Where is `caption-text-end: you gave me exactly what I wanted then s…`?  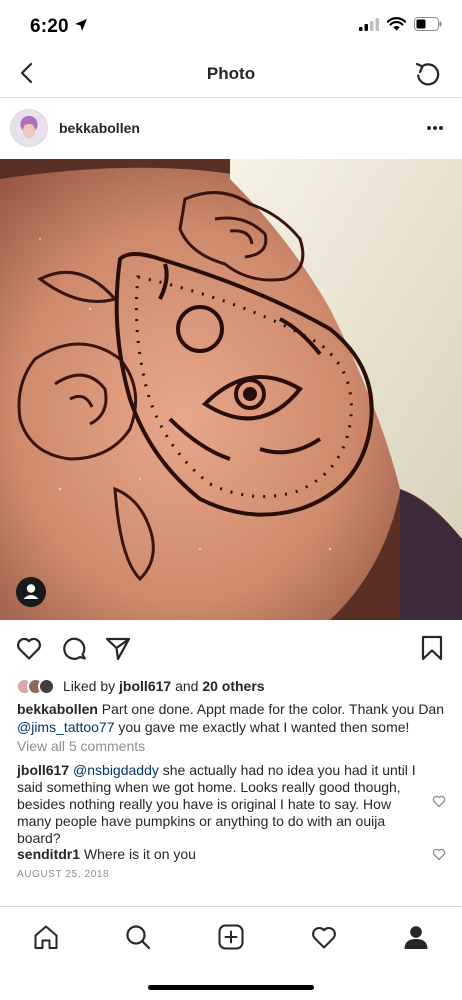 caption-text-end: you gave me exactly what I wanted then s… is located at coordinates (262, 727).